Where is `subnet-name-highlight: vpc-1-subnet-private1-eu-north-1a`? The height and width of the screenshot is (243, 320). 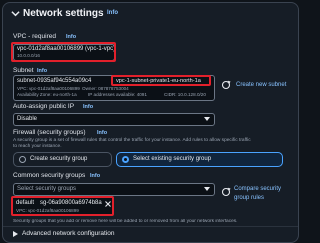 subnet-name-highlight: vpc-1-subnet-private1-eu-north-1a is located at coordinates (161, 80).